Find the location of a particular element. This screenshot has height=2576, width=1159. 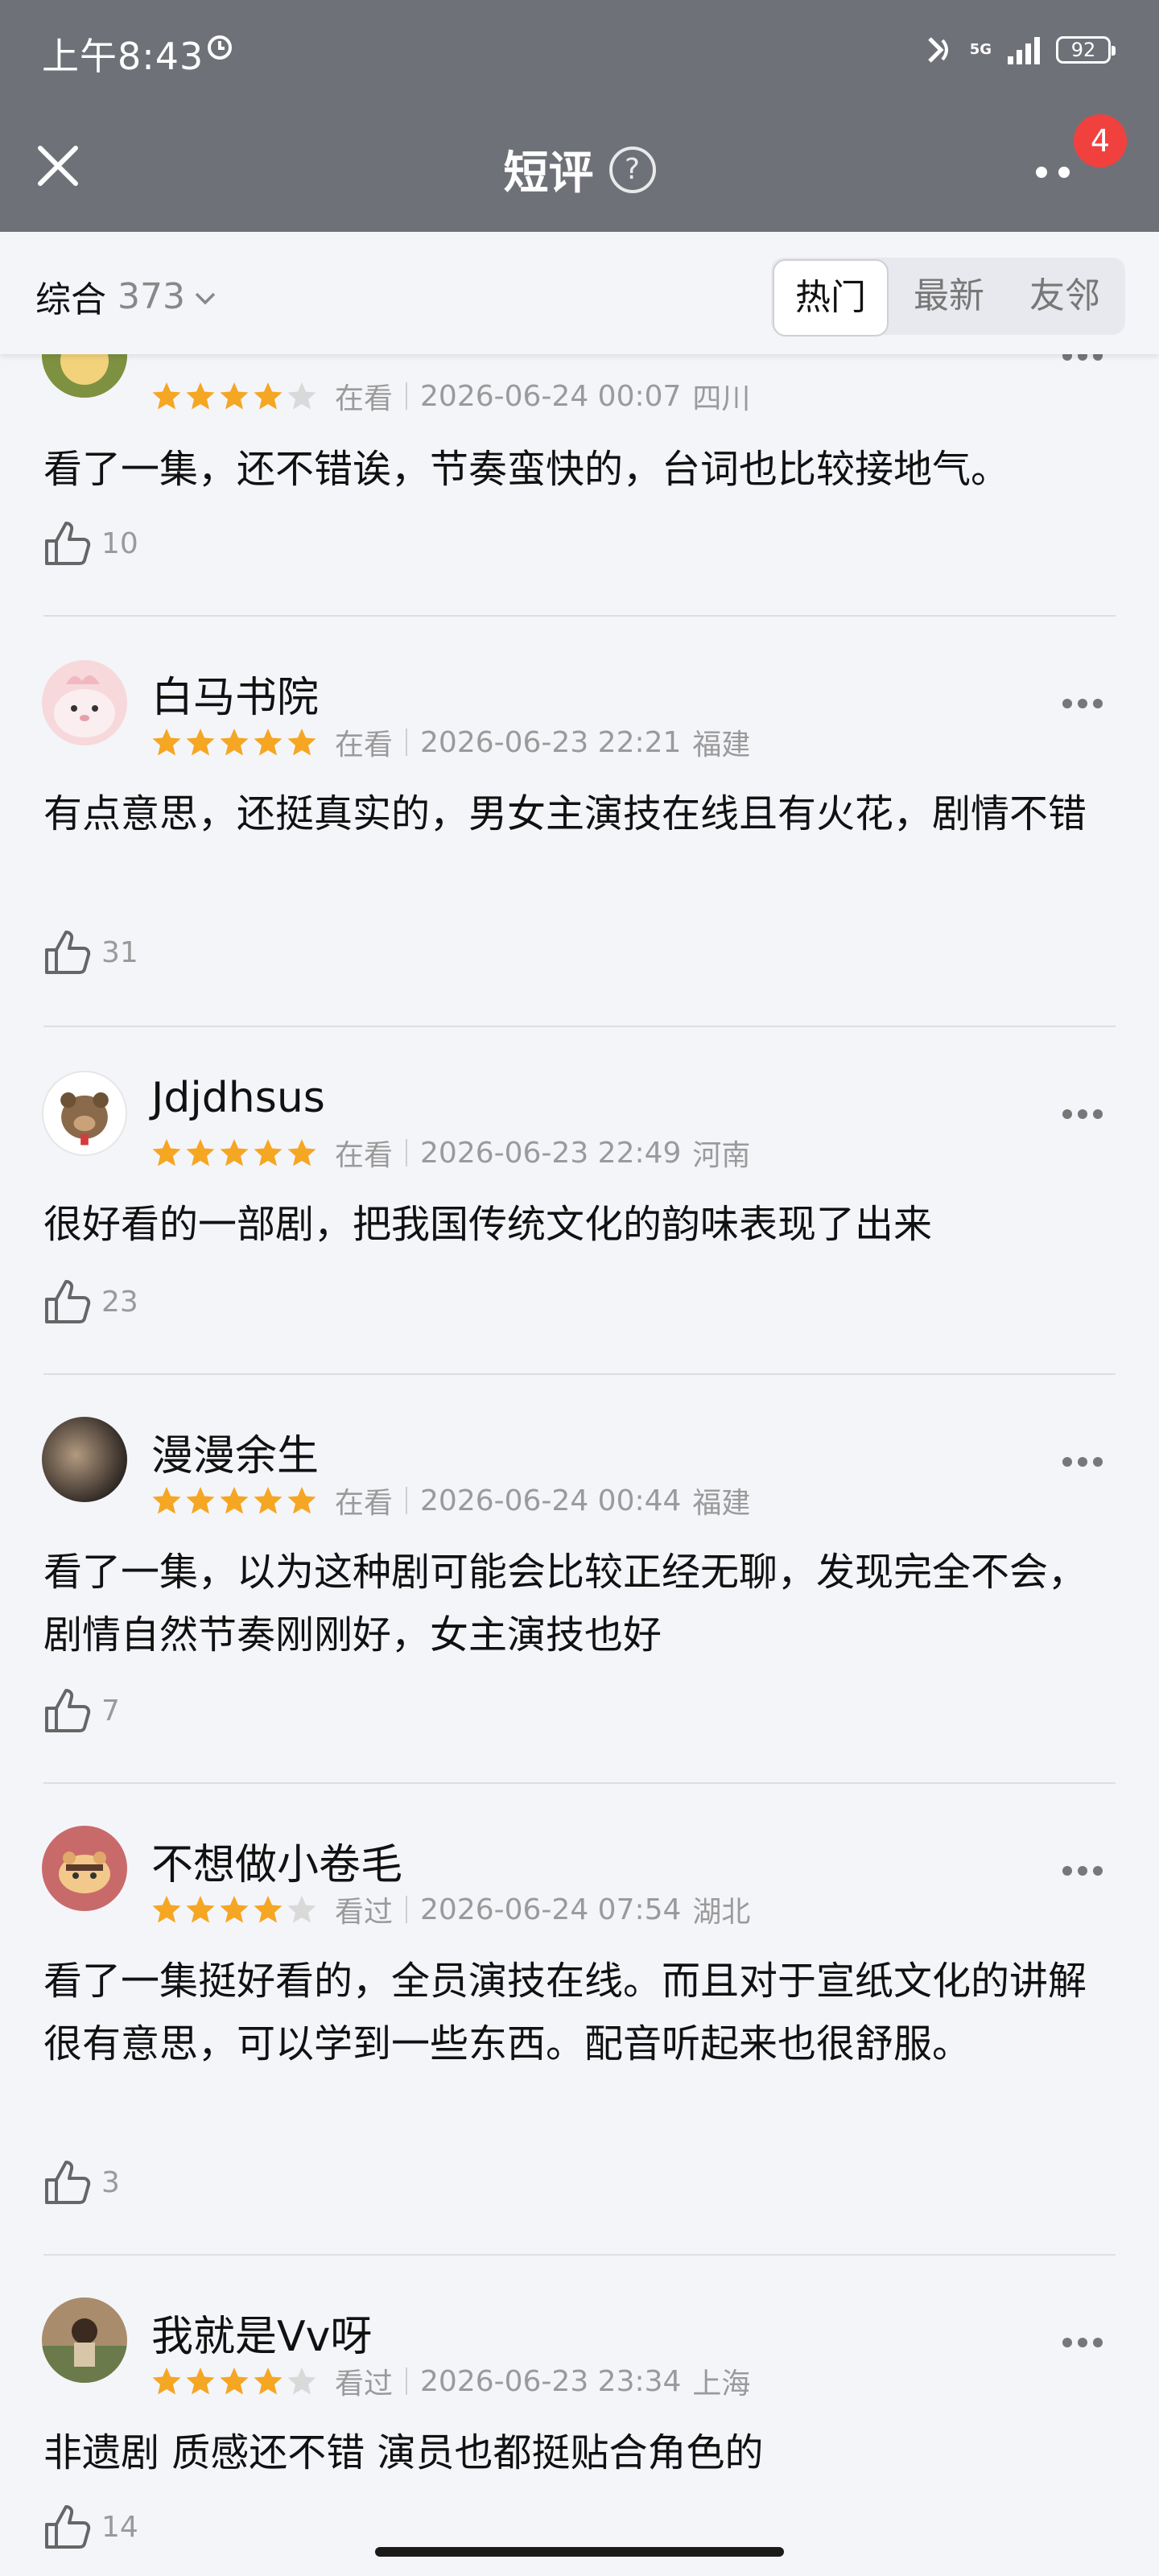

comment-meta: 在看 2026-06-23 22:49 河南 is located at coordinates (450, 1153).